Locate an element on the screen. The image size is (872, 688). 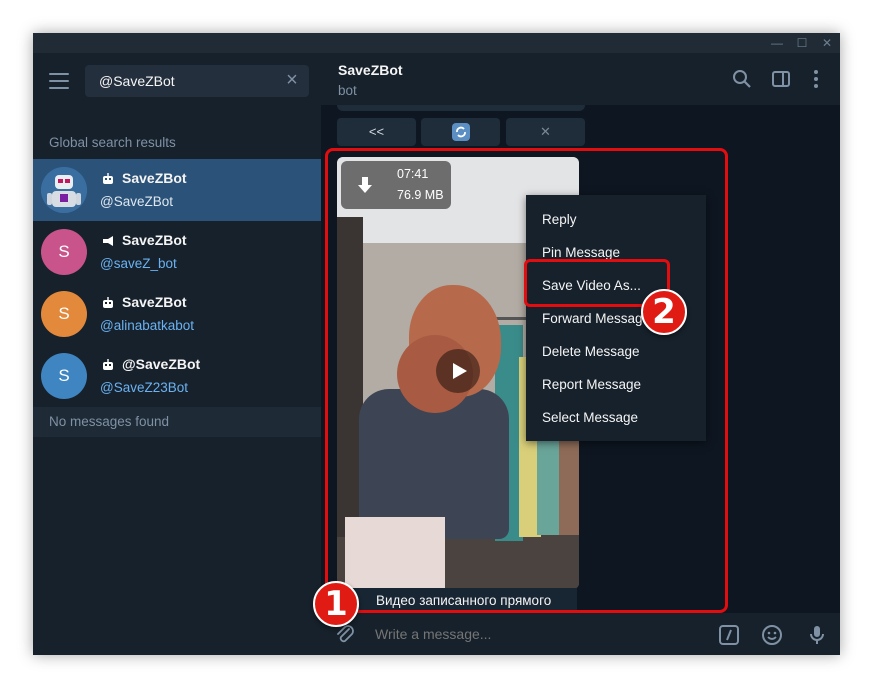
chat-header: SaveZBot bot is located at coordinates (580, 79).